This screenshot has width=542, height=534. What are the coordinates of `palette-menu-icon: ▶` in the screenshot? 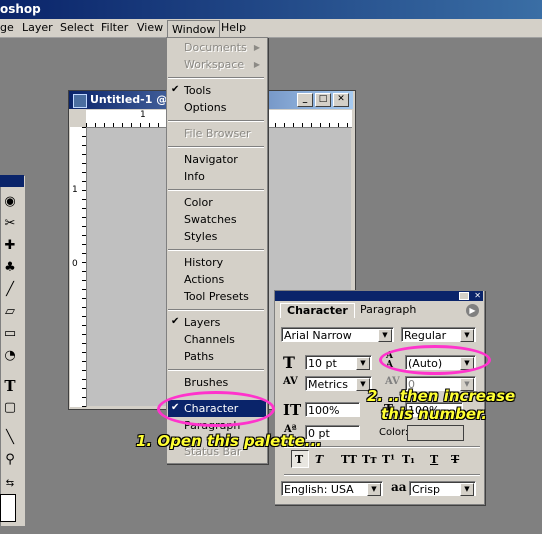 It's located at (472, 310).